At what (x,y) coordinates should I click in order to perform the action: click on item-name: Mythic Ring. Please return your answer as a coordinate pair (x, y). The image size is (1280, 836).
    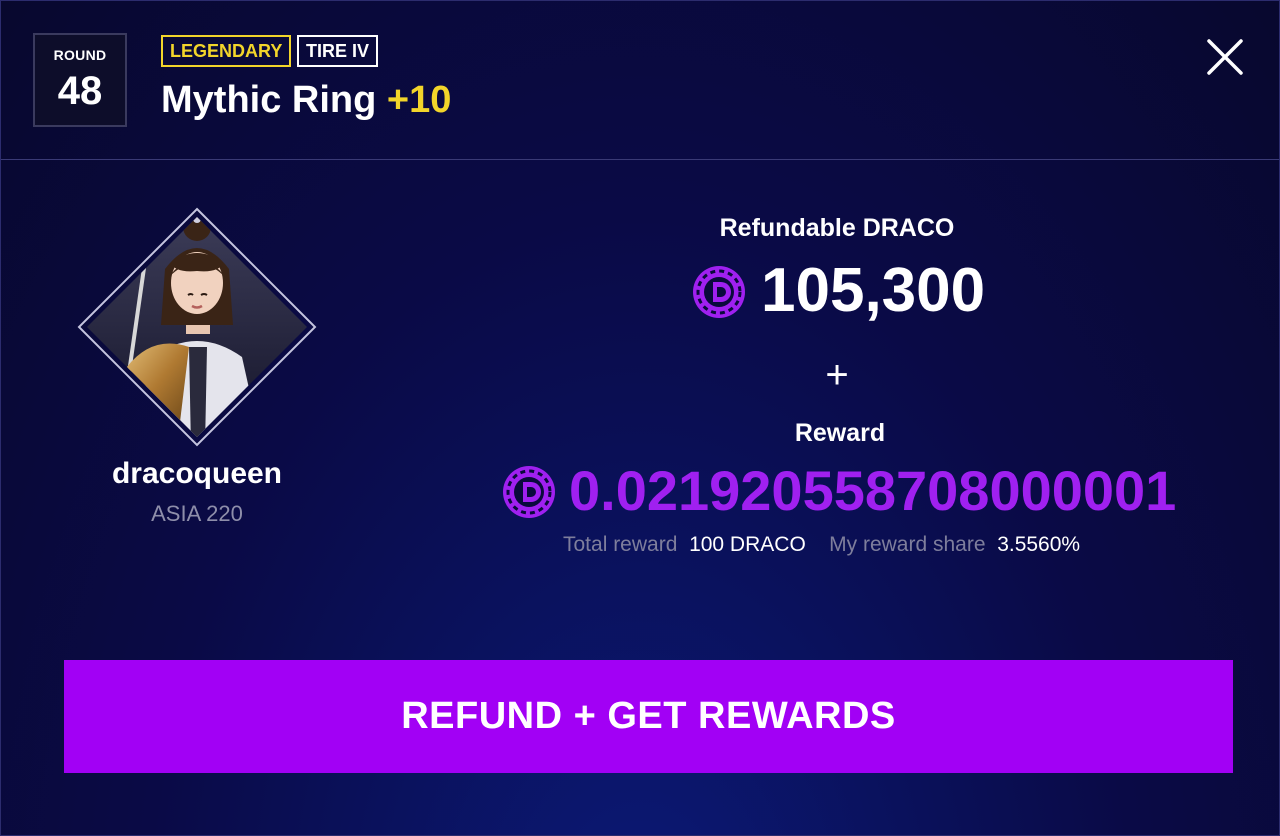
    Looking at the image, I should click on (269, 100).